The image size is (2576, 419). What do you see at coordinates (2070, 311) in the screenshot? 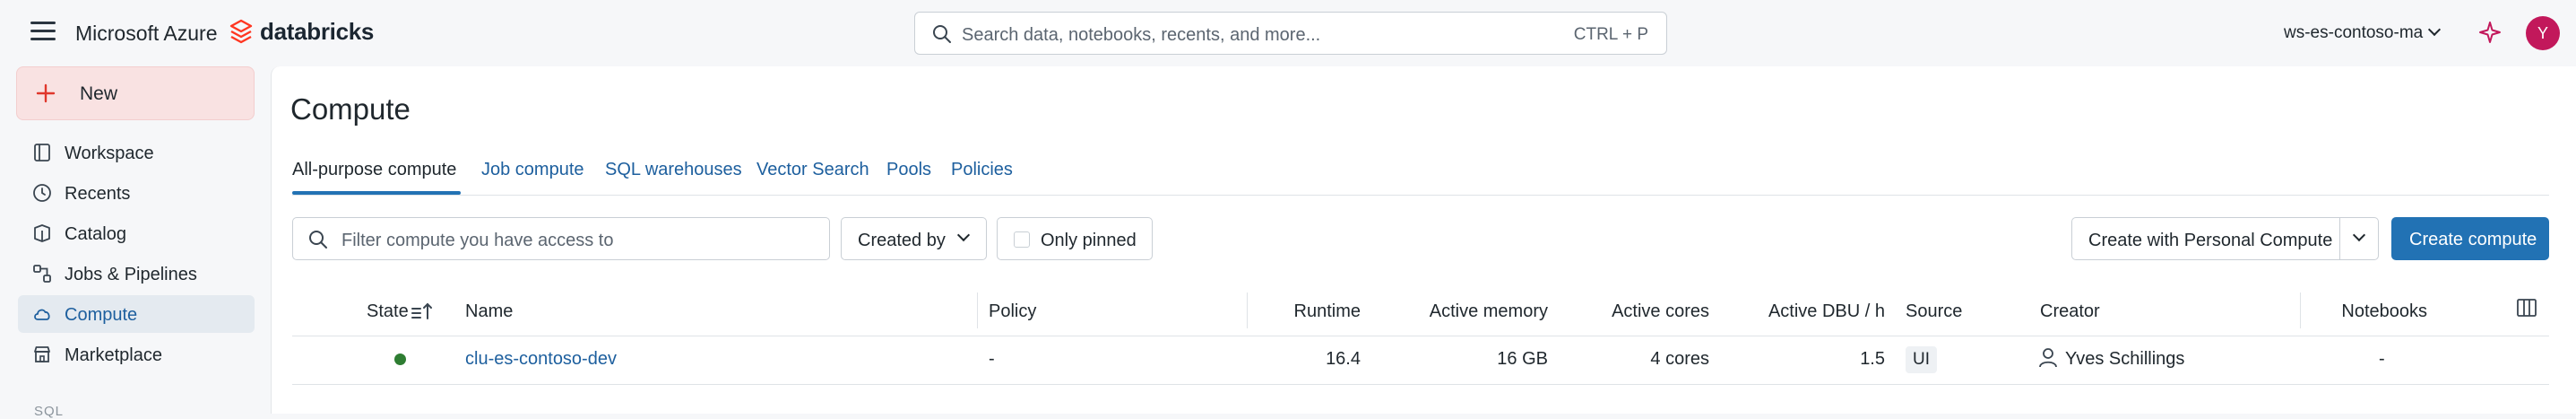
I see `column-header-creator: Creator` at bounding box center [2070, 311].